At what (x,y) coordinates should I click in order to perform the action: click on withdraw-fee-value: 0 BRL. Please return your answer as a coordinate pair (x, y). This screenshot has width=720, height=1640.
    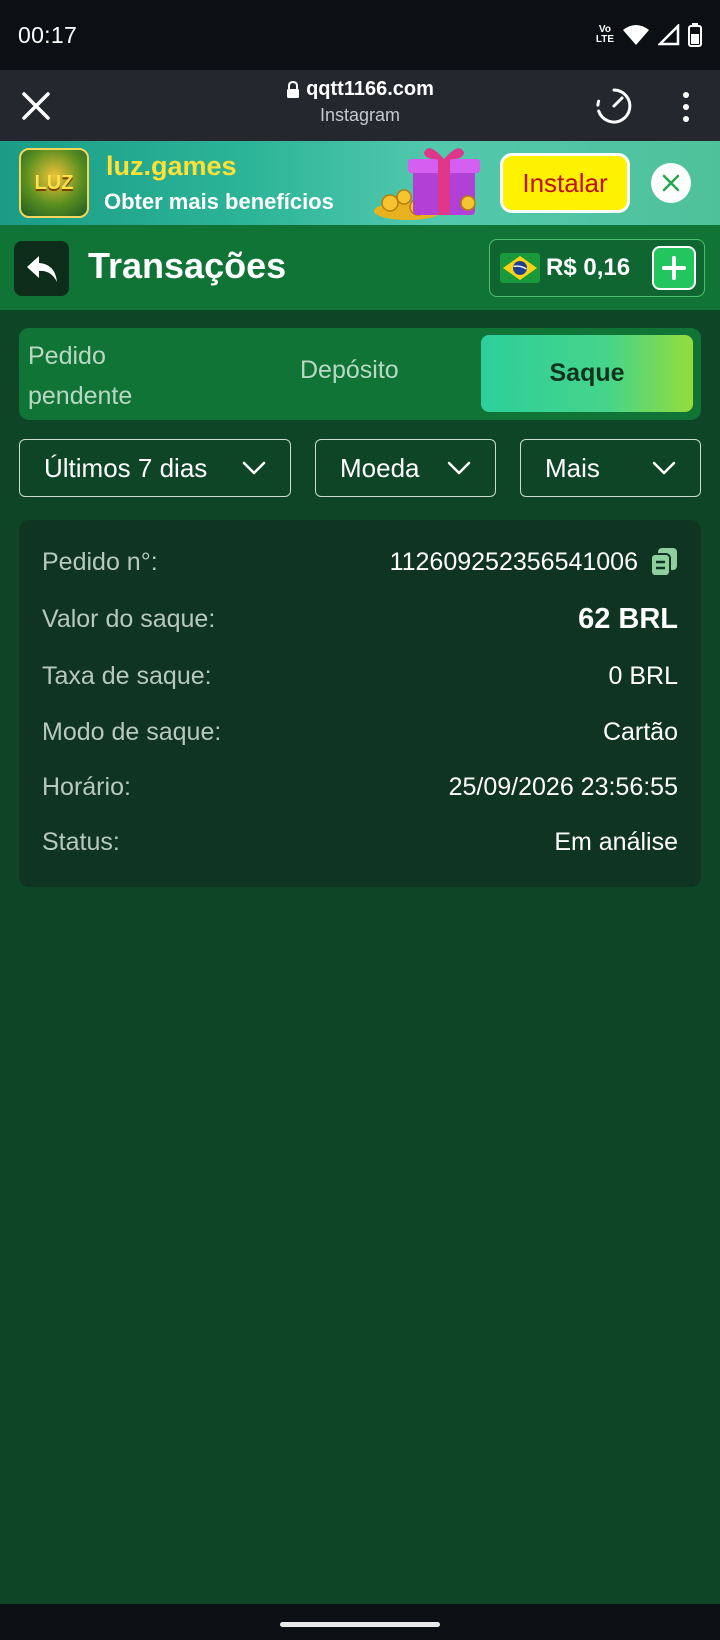
    Looking at the image, I should click on (643, 675).